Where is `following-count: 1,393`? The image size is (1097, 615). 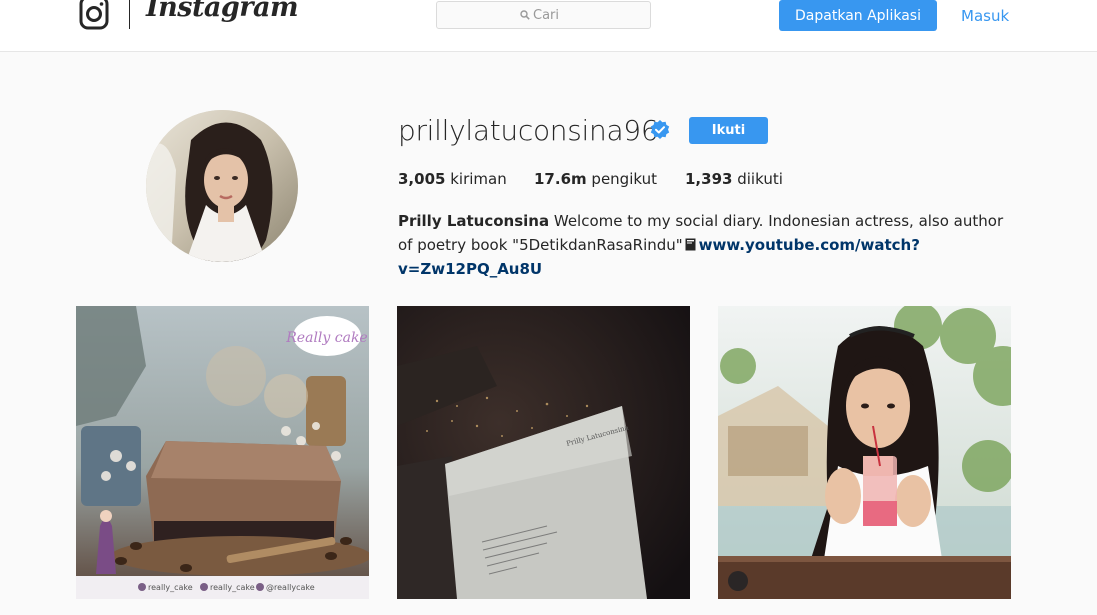 following-count: 1,393 is located at coordinates (709, 179).